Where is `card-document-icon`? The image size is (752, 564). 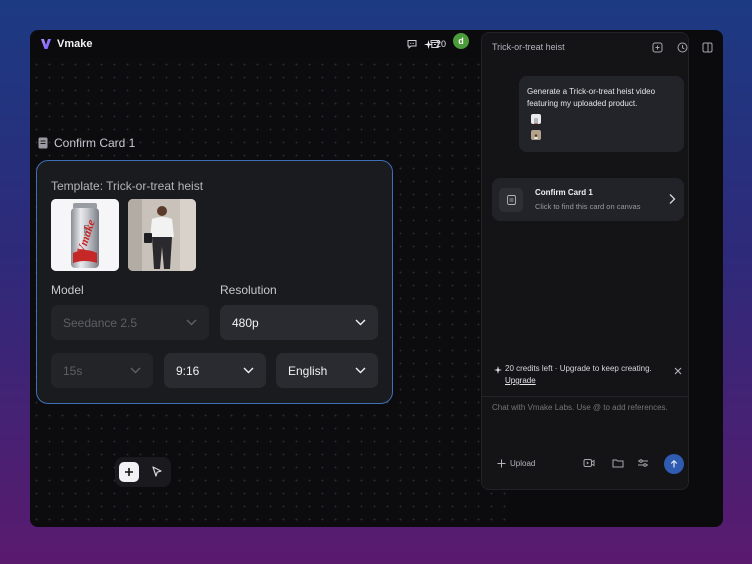 card-document-icon is located at coordinates (511, 200).